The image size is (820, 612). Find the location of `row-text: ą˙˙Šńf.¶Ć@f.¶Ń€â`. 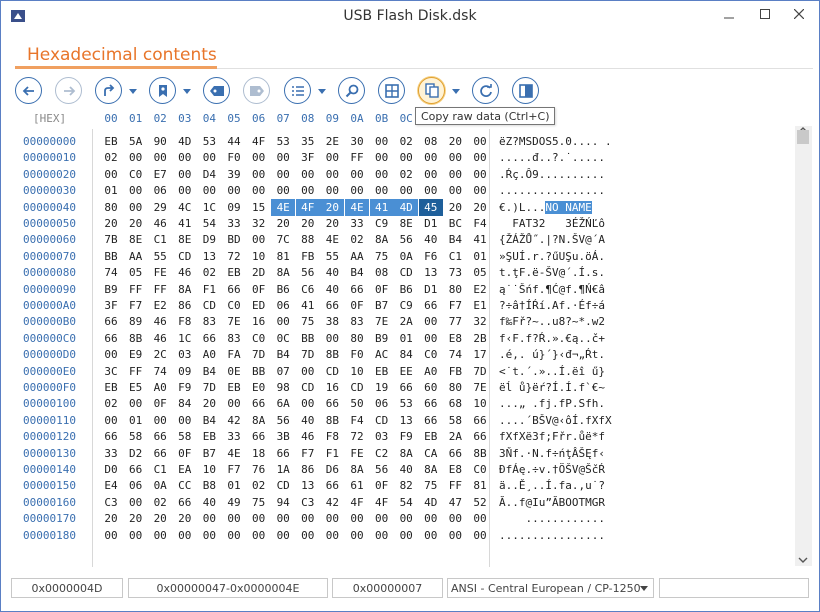

row-text: ą˙˙Šńf.¶Ć@f.¶Ń€â is located at coordinates (552, 289).